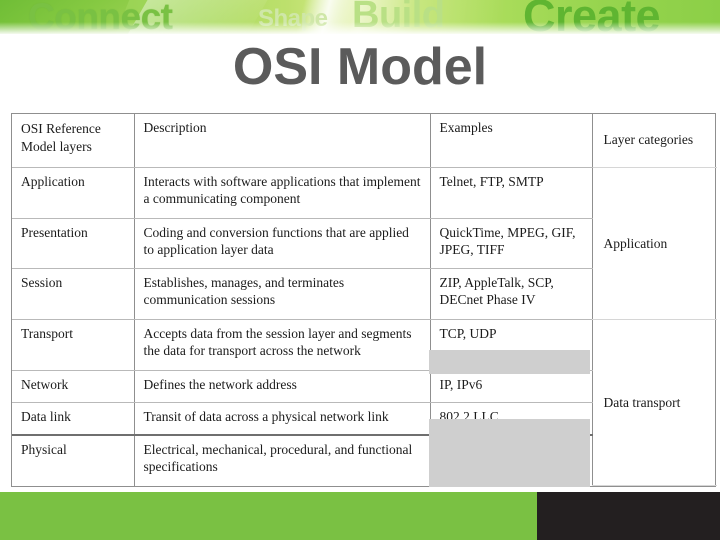 This screenshot has height=540, width=720. I want to click on cell-examples: Telnet, FTP, SMTP, so click(511, 193).